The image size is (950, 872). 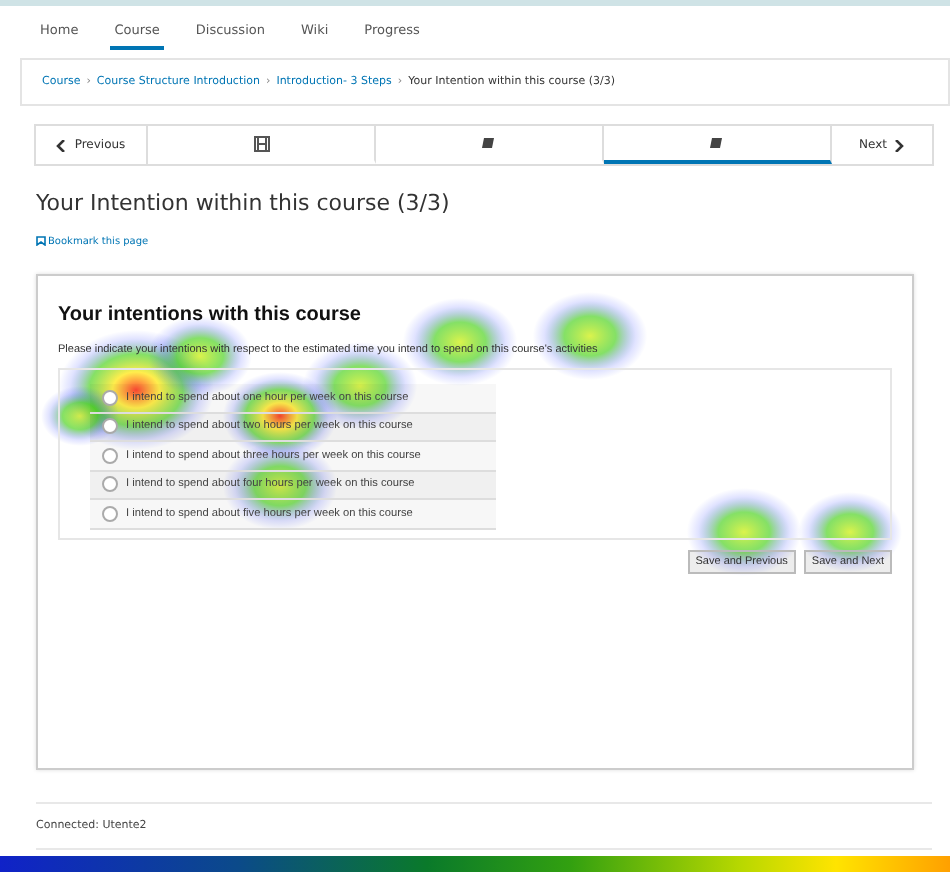 What do you see at coordinates (210, 315) in the screenshot?
I see `survey-title: Your intentions with this course` at bounding box center [210, 315].